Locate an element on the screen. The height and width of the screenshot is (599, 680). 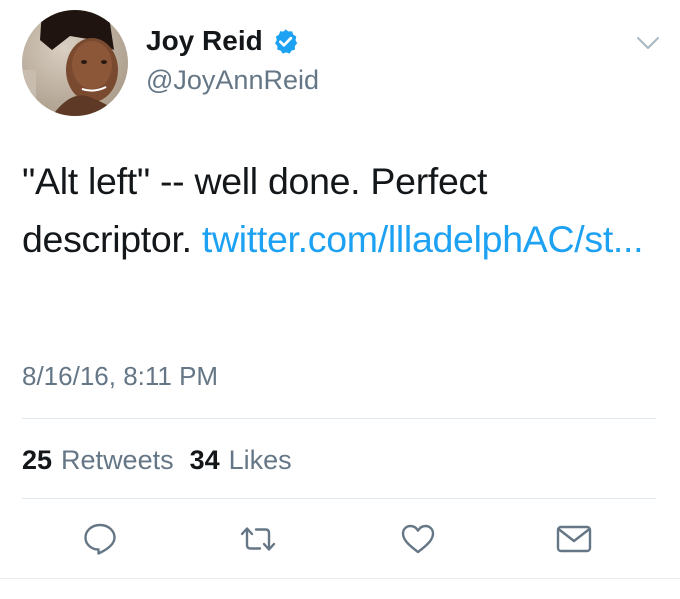
avatar is located at coordinates (75, 63).